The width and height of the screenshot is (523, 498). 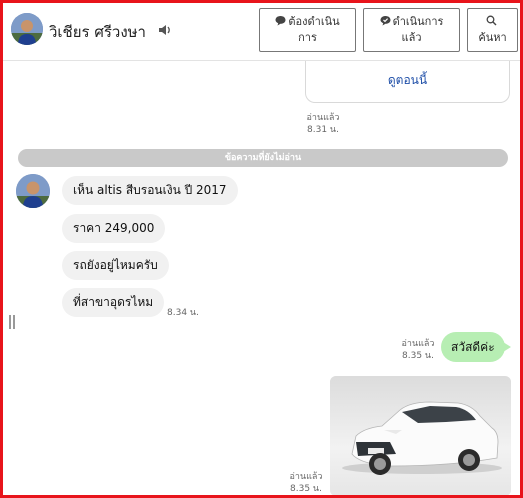 I want to click on resize-handle, so click(x=12, y=322).